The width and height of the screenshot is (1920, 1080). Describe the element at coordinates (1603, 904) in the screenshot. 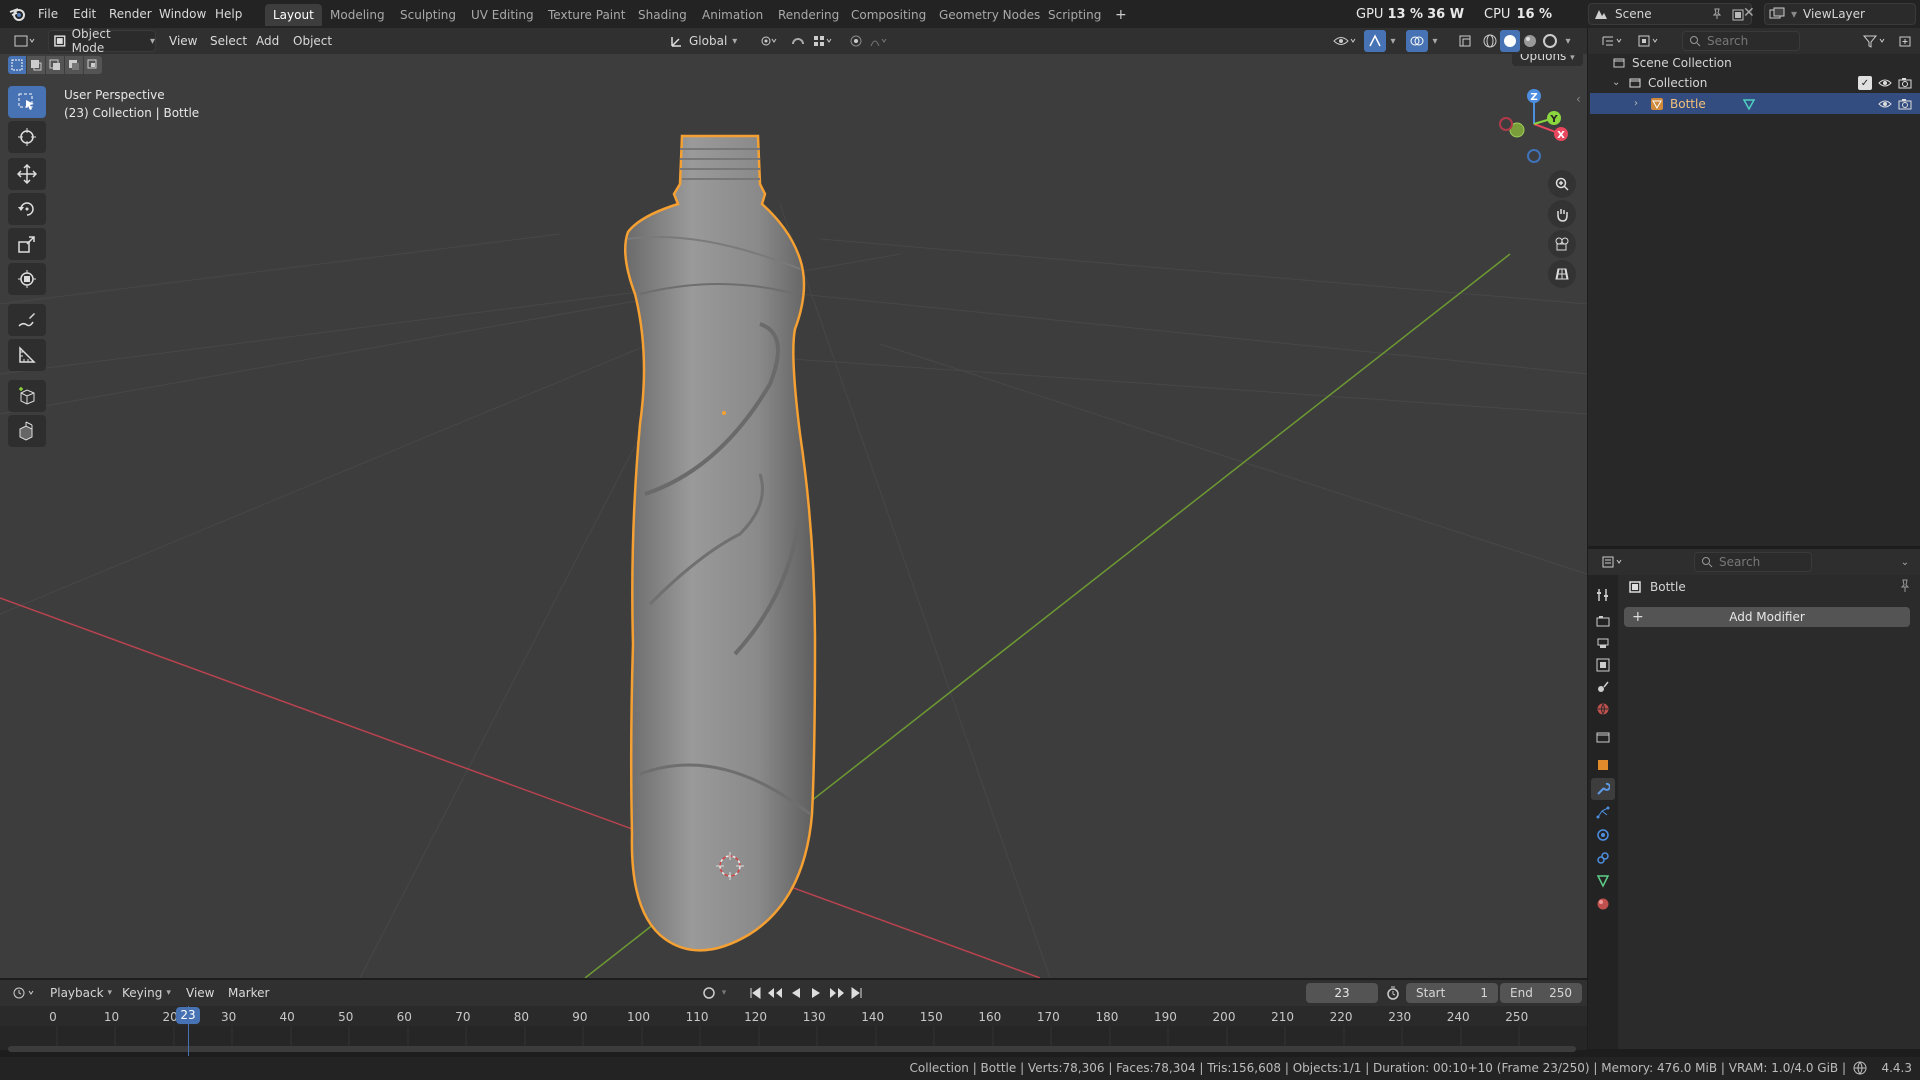

I see `material-properties-icon` at that location.